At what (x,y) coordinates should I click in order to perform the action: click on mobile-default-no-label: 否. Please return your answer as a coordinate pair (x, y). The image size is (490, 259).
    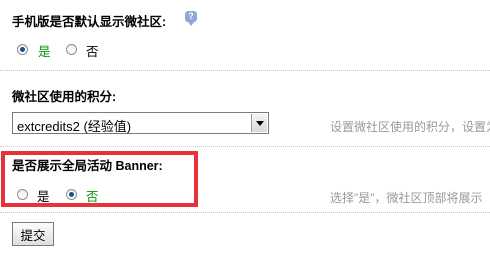
    Looking at the image, I should click on (92, 50).